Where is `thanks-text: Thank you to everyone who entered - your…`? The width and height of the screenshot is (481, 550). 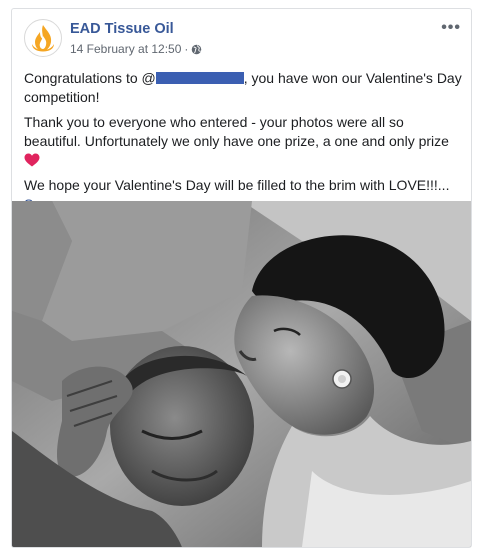 thanks-text: Thank you to everyone who entered - your… is located at coordinates (236, 131).